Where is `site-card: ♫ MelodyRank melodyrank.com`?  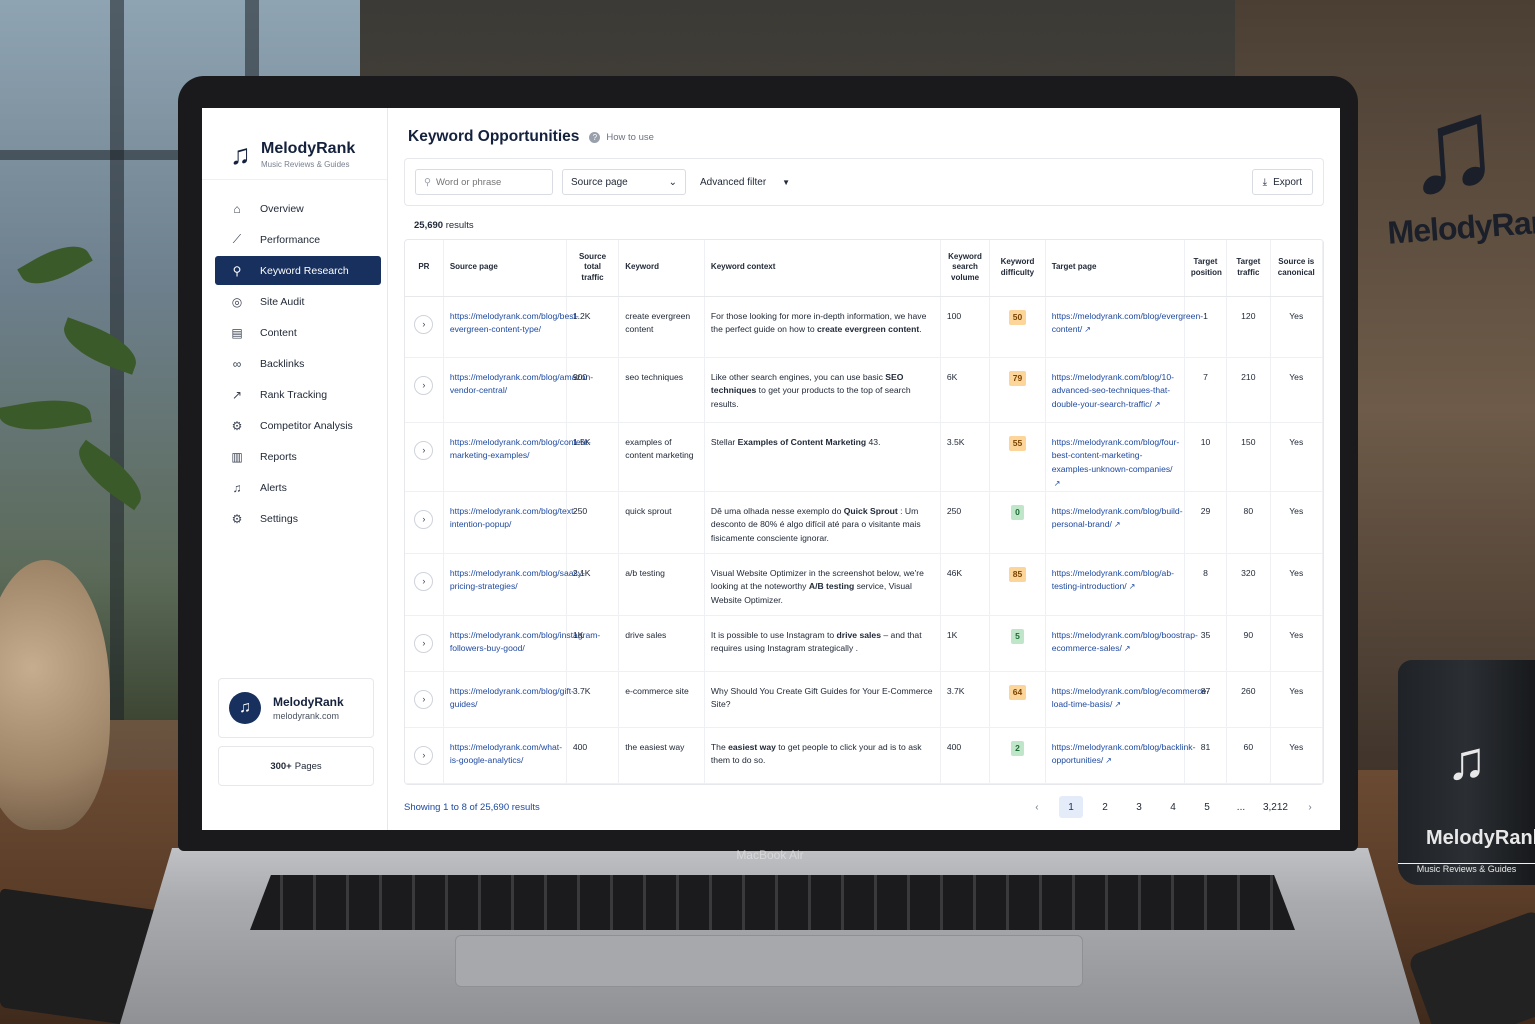
site-card: ♫ MelodyRank melodyrank.com is located at coordinates (296, 708).